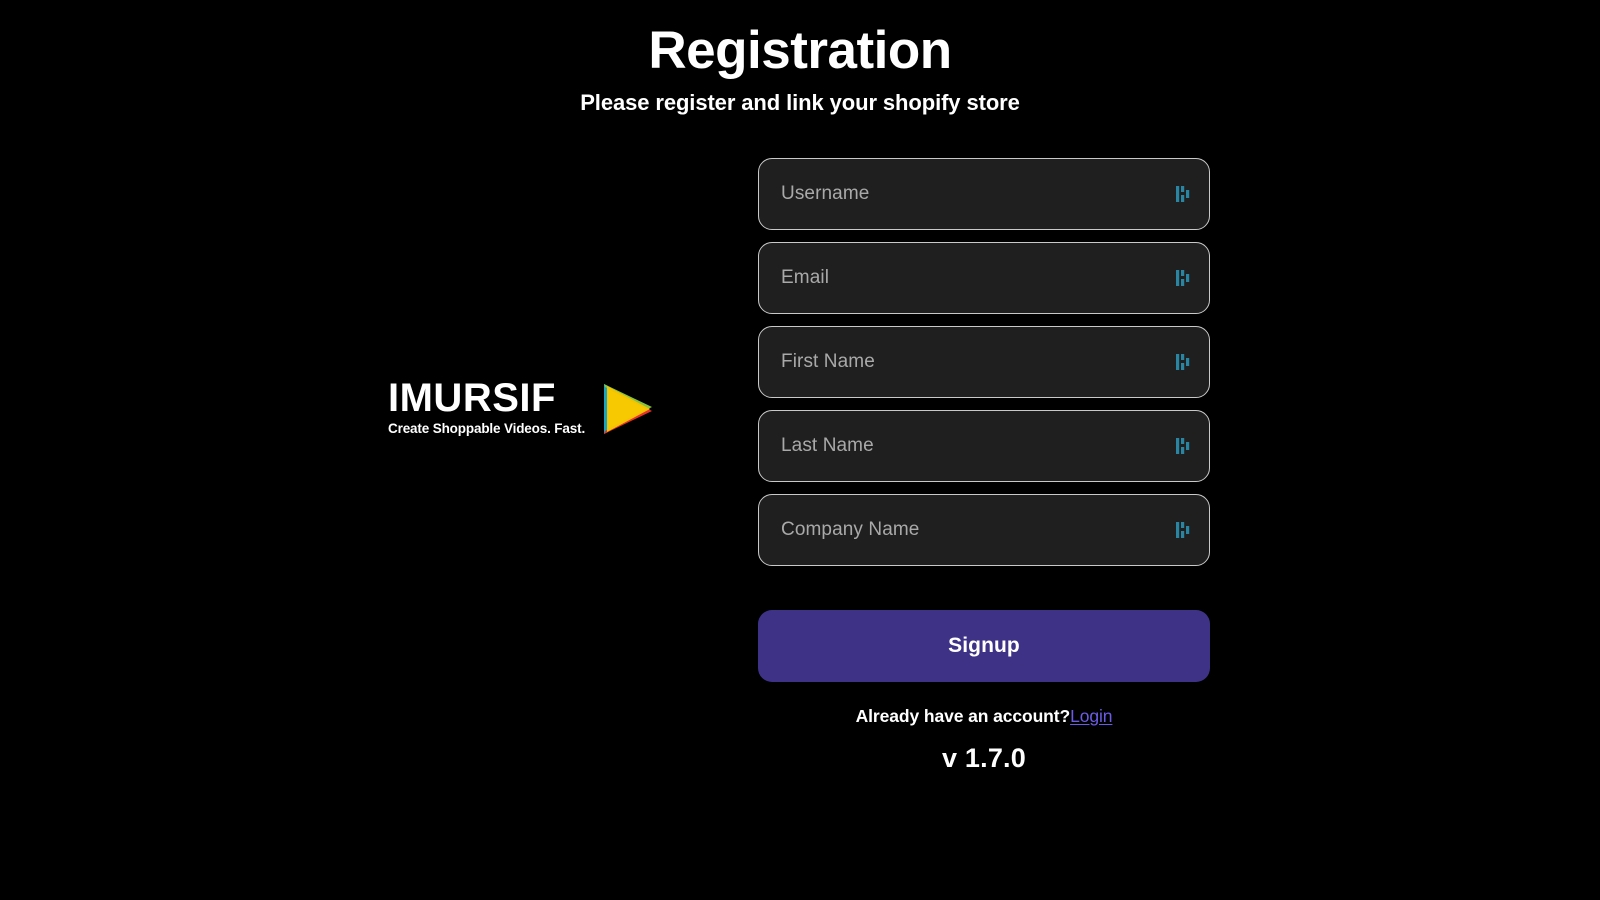 The width and height of the screenshot is (1600, 900). Describe the element at coordinates (984, 646) in the screenshot. I see `signup-button: Signup` at that location.